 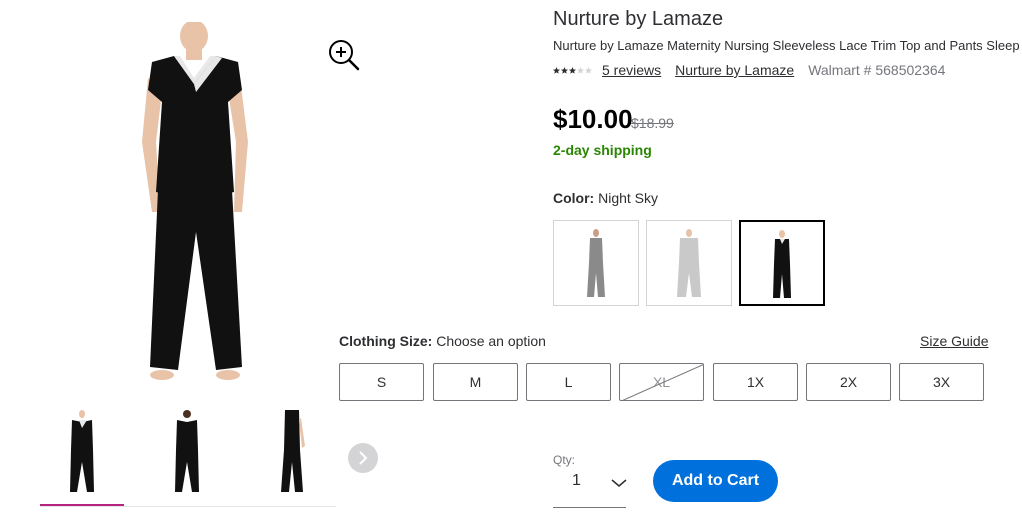 I want to click on size-label: Clothing Size: Choose an option, so click(x=442, y=341).